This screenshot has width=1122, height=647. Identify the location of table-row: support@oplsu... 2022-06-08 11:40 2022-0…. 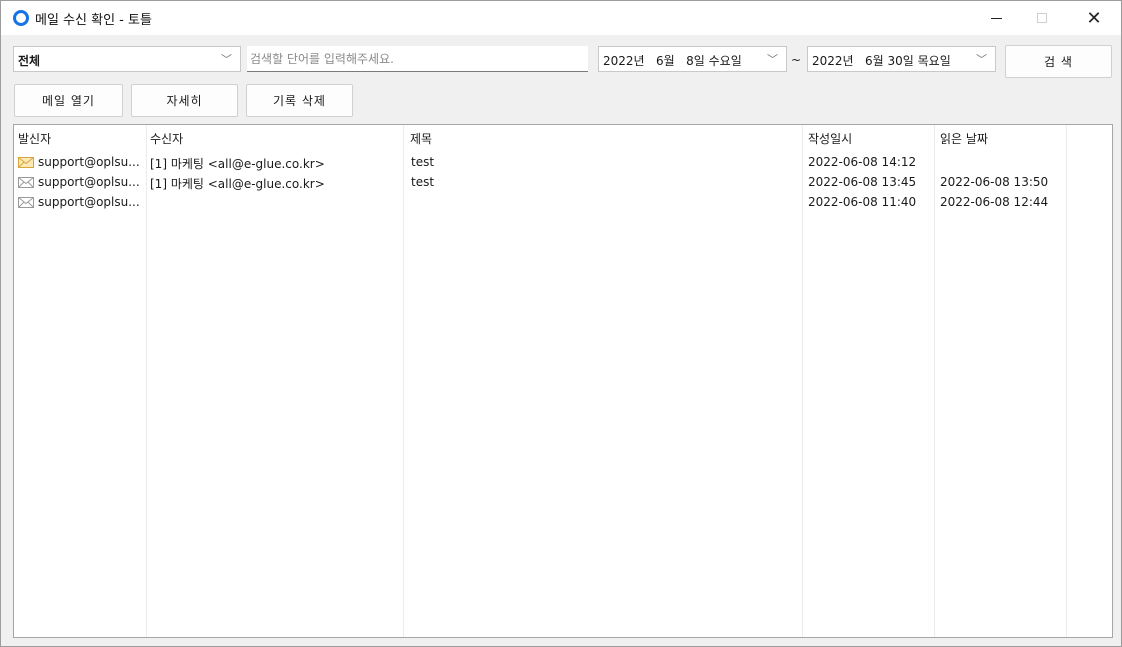
(563, 202).